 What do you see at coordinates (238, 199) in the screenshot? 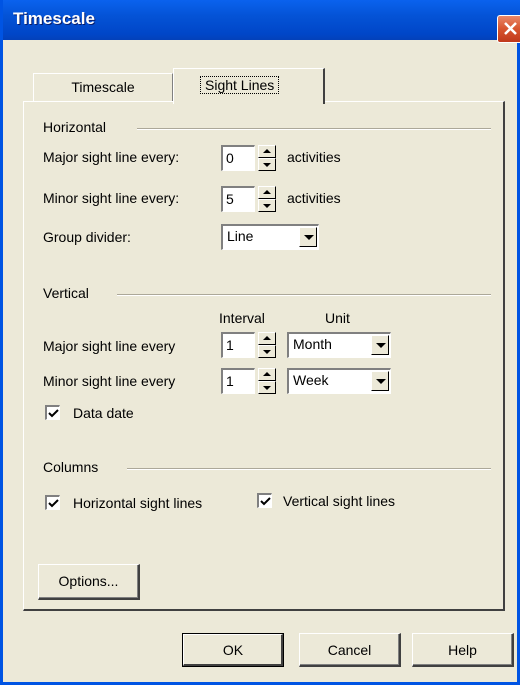
I see `horizontal-minor-input: 5` at bounding box center [238, 199].